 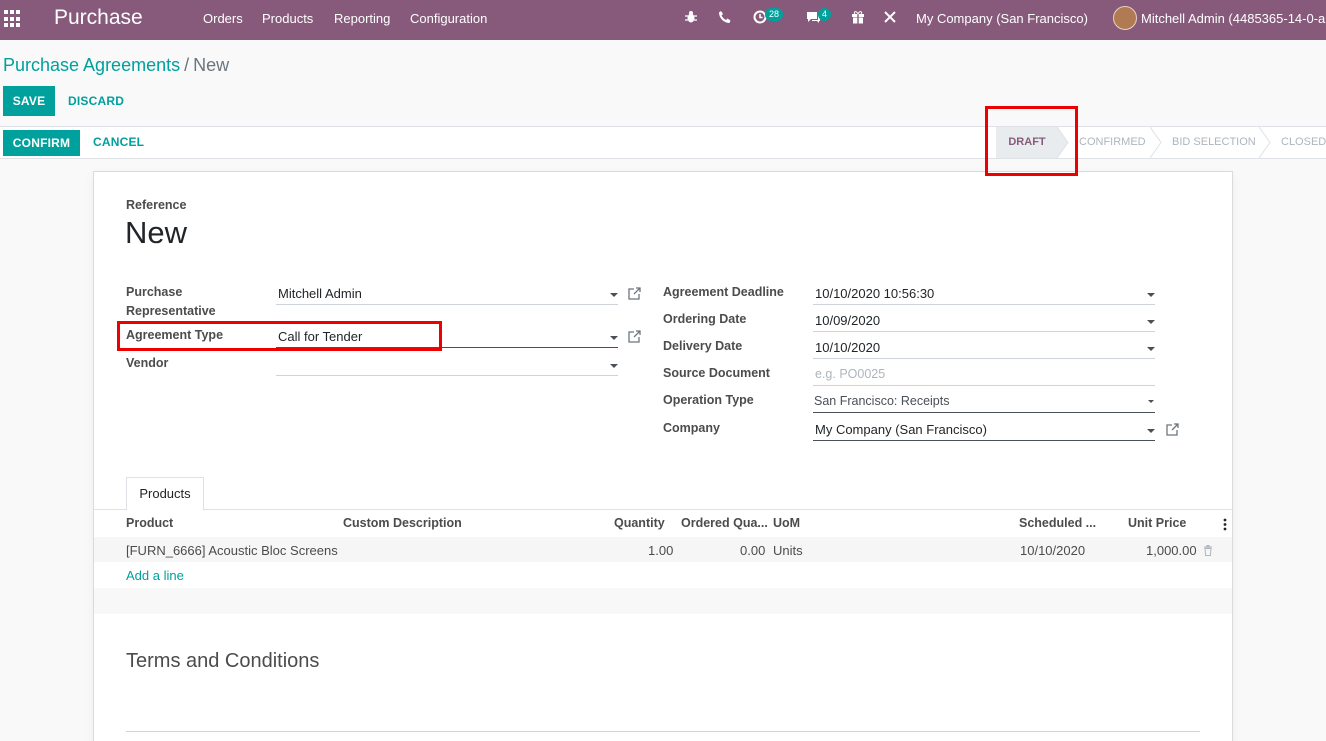 What do you see at coordinates (118, 142) in the screenshot?
I see `cancel-button: CANCEL` at bounding box center [118, 142].